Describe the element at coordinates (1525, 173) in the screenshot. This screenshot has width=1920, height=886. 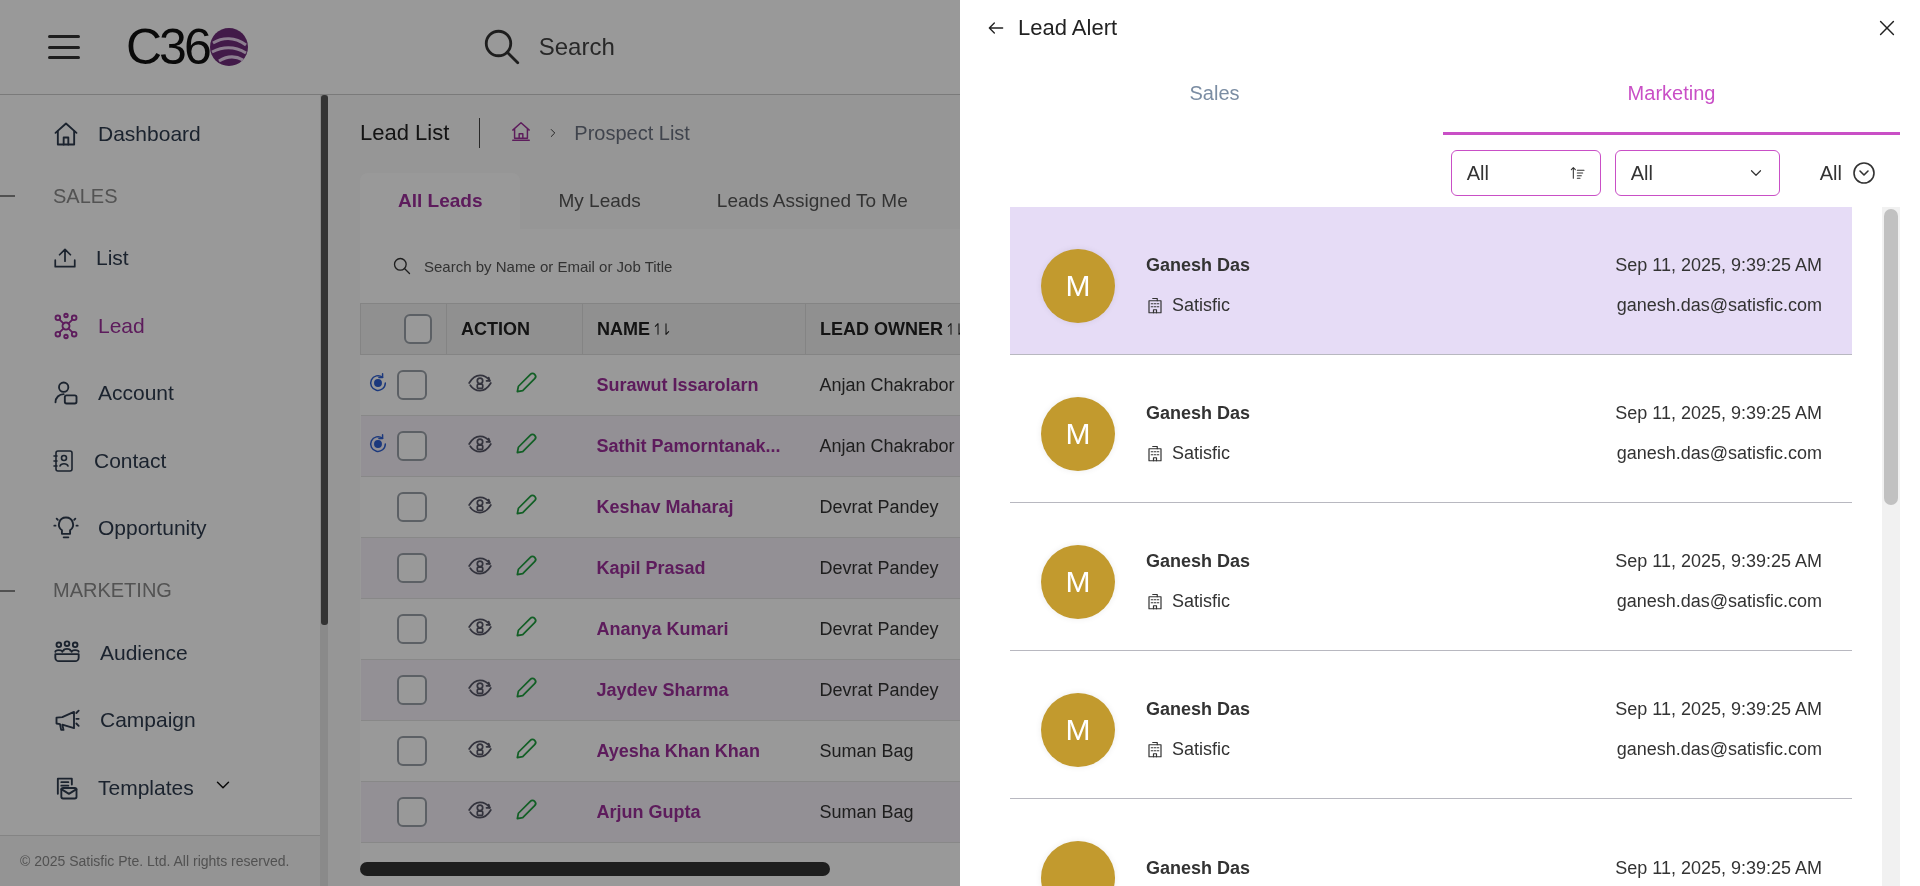
I see `sort-dropdown: All` at that location.